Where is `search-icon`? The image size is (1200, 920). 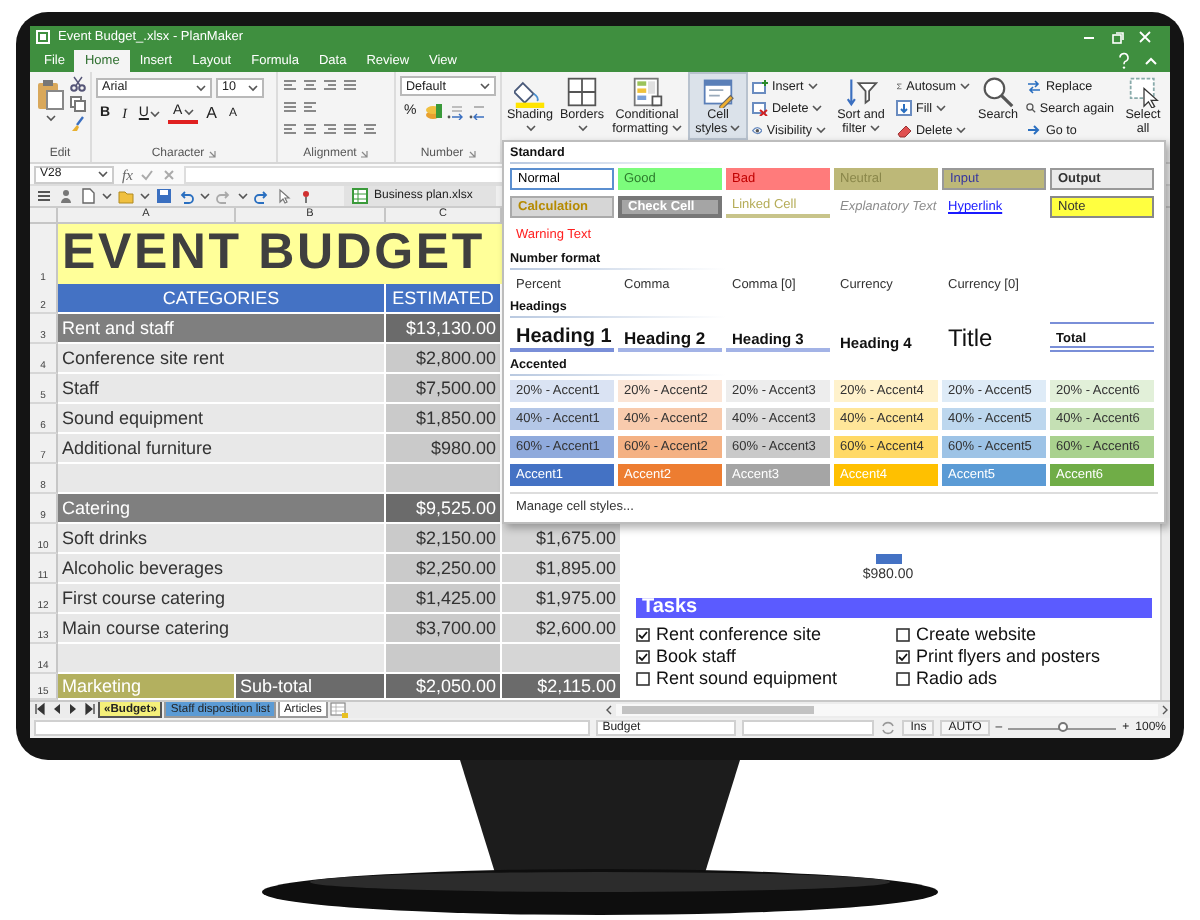
search-icon is located at coordinates (1031, 108).